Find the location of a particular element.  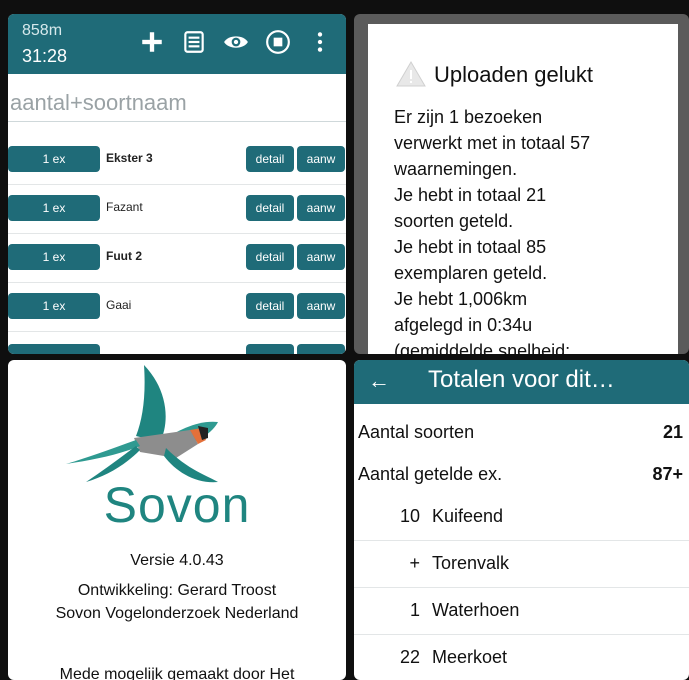

warning-icon is located at coordinates (411, 74).